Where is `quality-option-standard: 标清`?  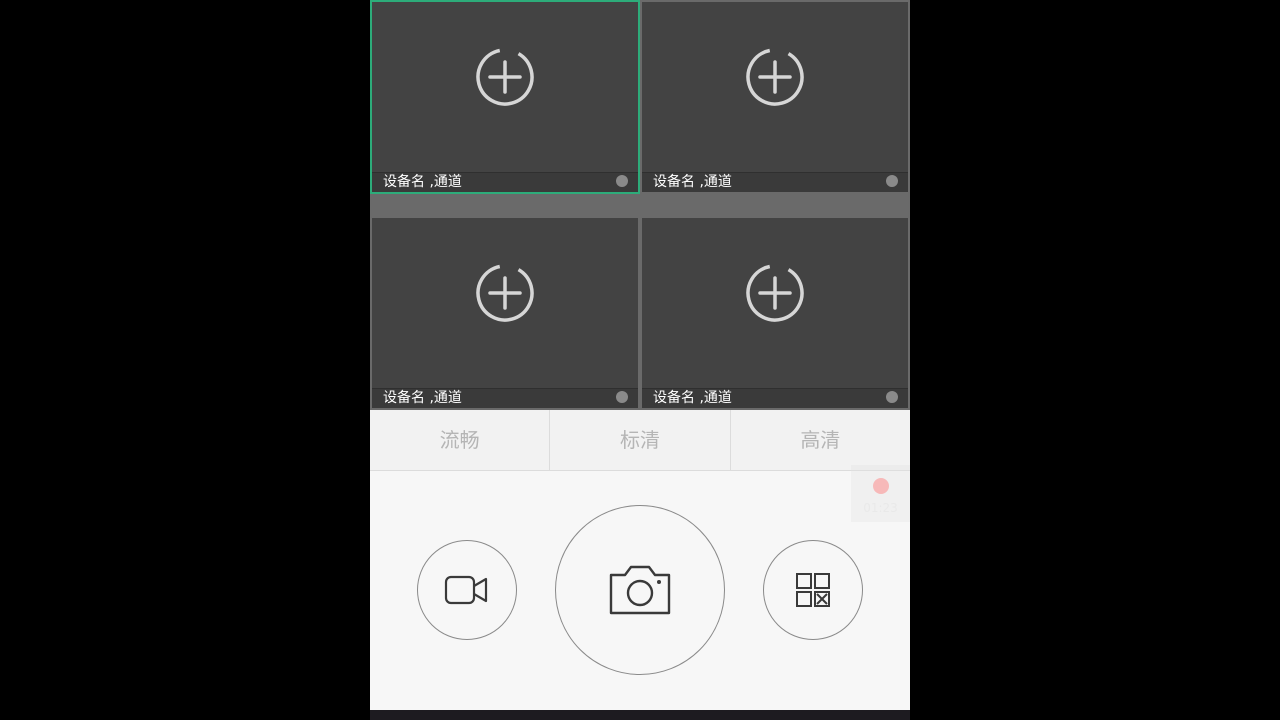
quality-option-standard: 标清 is located at coordinates (640, 440).